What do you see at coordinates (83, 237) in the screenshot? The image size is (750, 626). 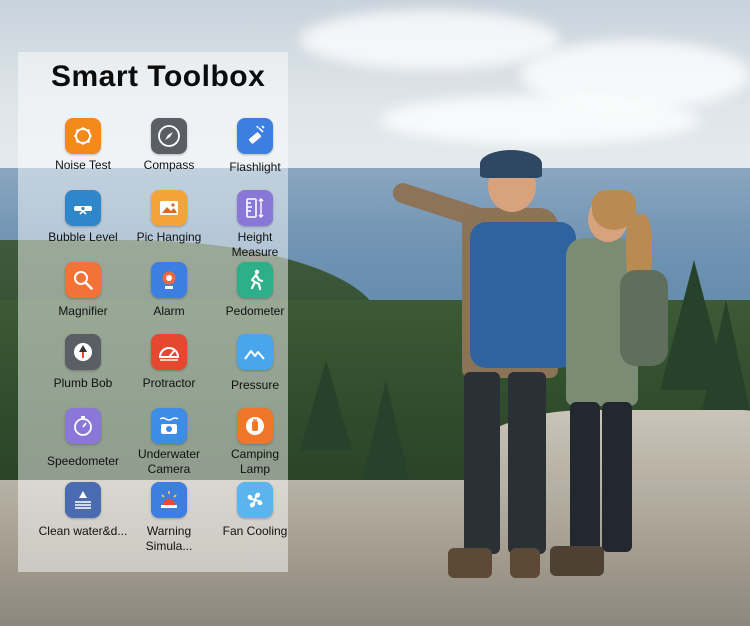 I see `tool-label: Bubble Level` at bounding box center [83, 237].